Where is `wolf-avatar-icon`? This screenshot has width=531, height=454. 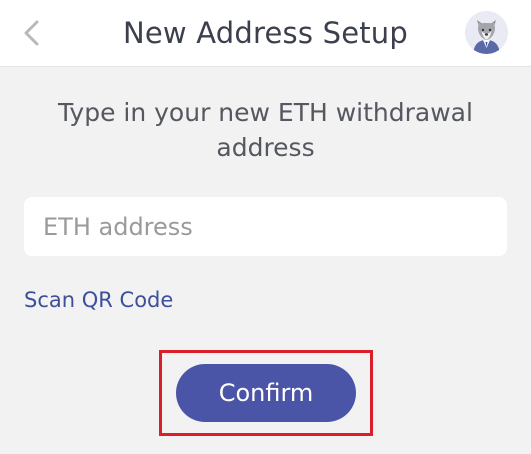 wolf-avatar-icon is located at coordinates (486, 32).